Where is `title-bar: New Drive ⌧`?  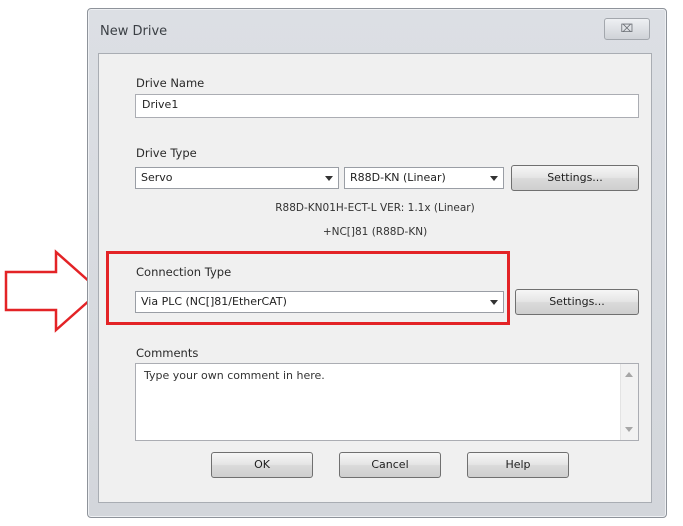 title-bar: New Drive ⌧ is located at coordinates (377, 31).